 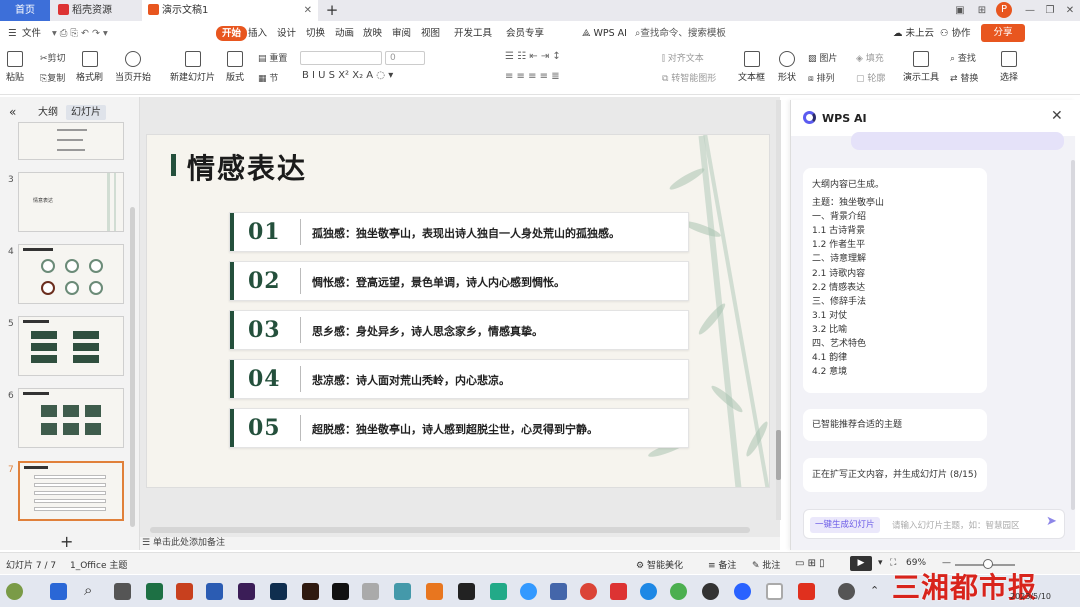 I want to click on generate-slides-button: 一键生成幻灯片, so click(x=845, y=525).